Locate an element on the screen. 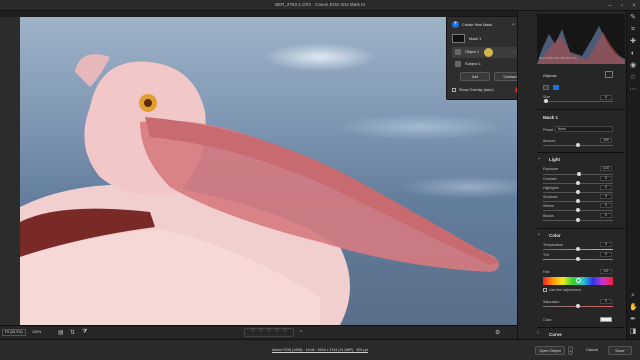 The image size is (640, 360). light-section-title: Light is located at coordinates (554, 159).